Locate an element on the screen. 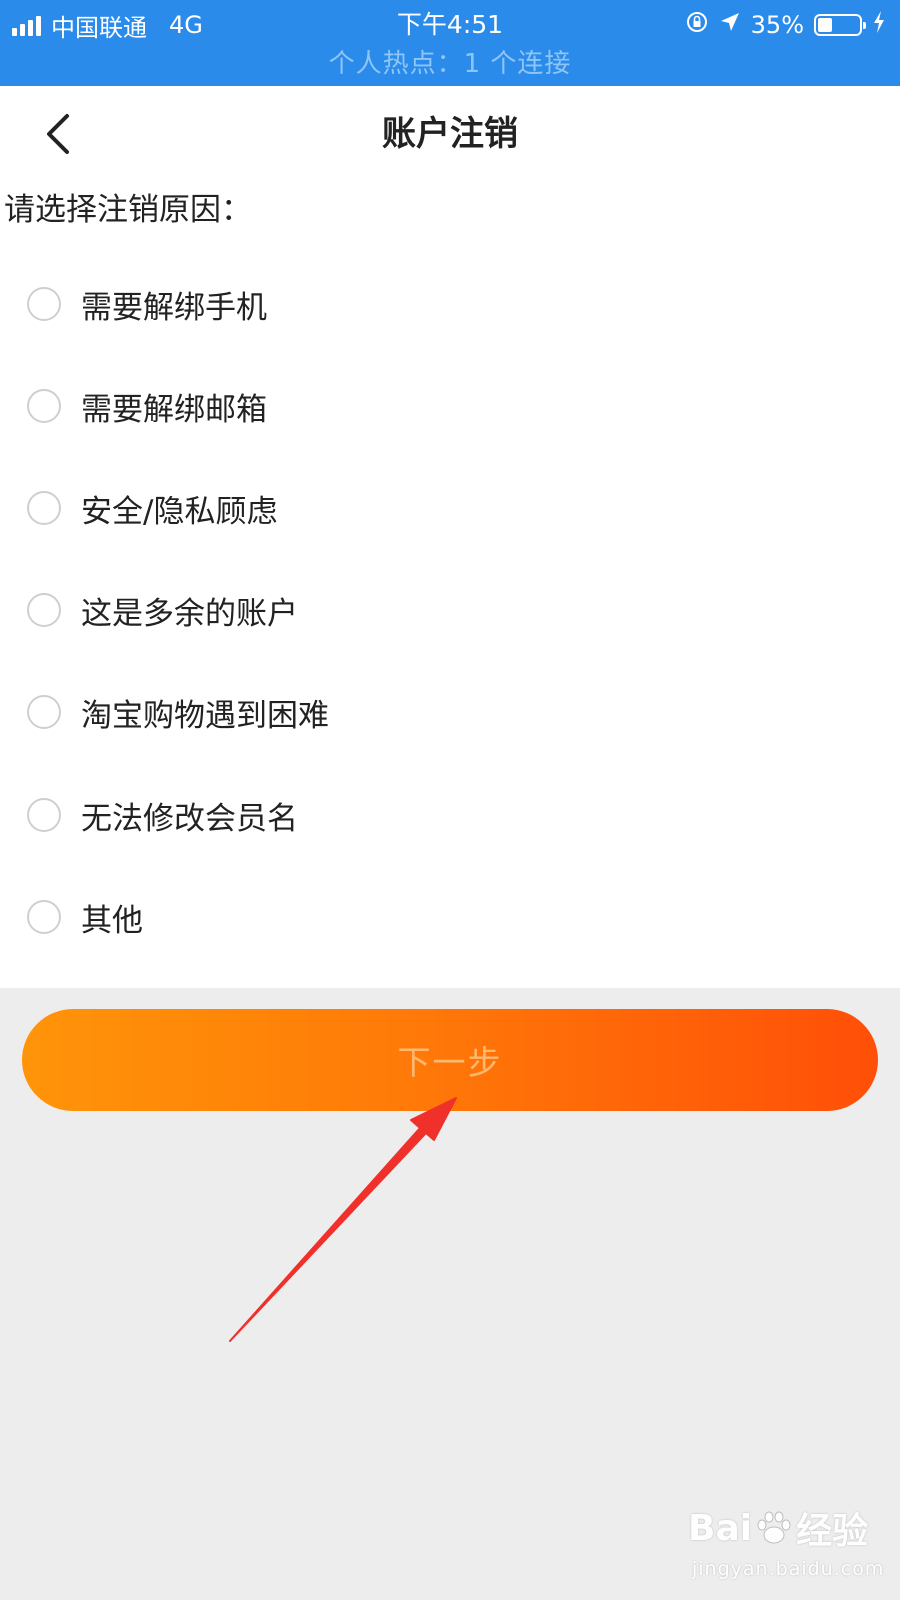 The image size is (900, 1600). reason-option-label: 需要解绑邮箱 is located at coordinates (174, 409).